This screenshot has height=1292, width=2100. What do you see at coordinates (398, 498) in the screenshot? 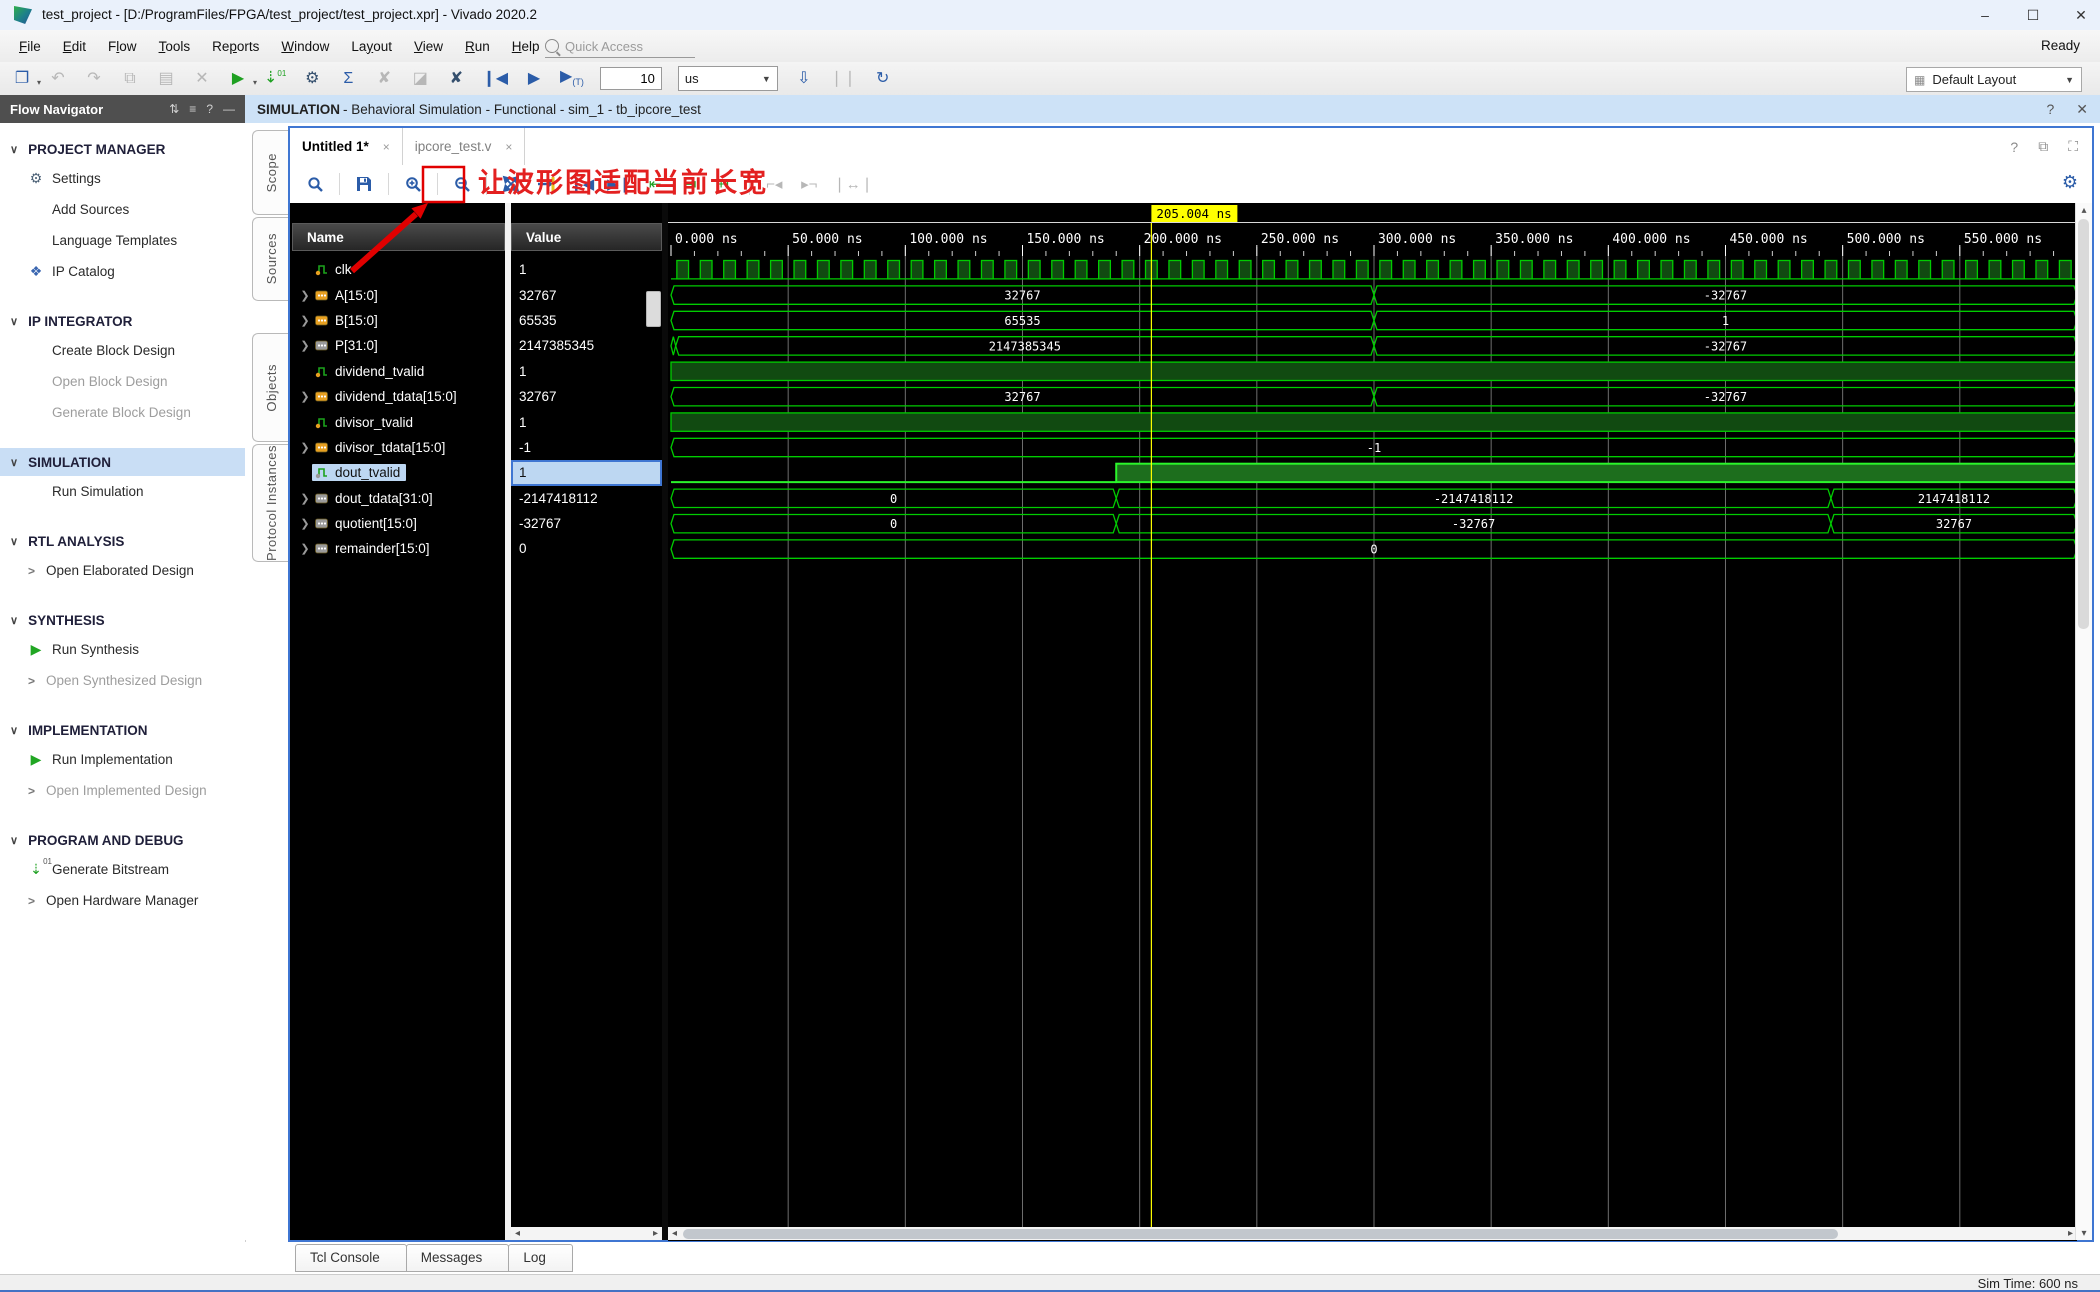
I see `signal-row-dout-tdata-31-0-: ❯ dout_tdata[31:0]` at bounding box center [398, 498].